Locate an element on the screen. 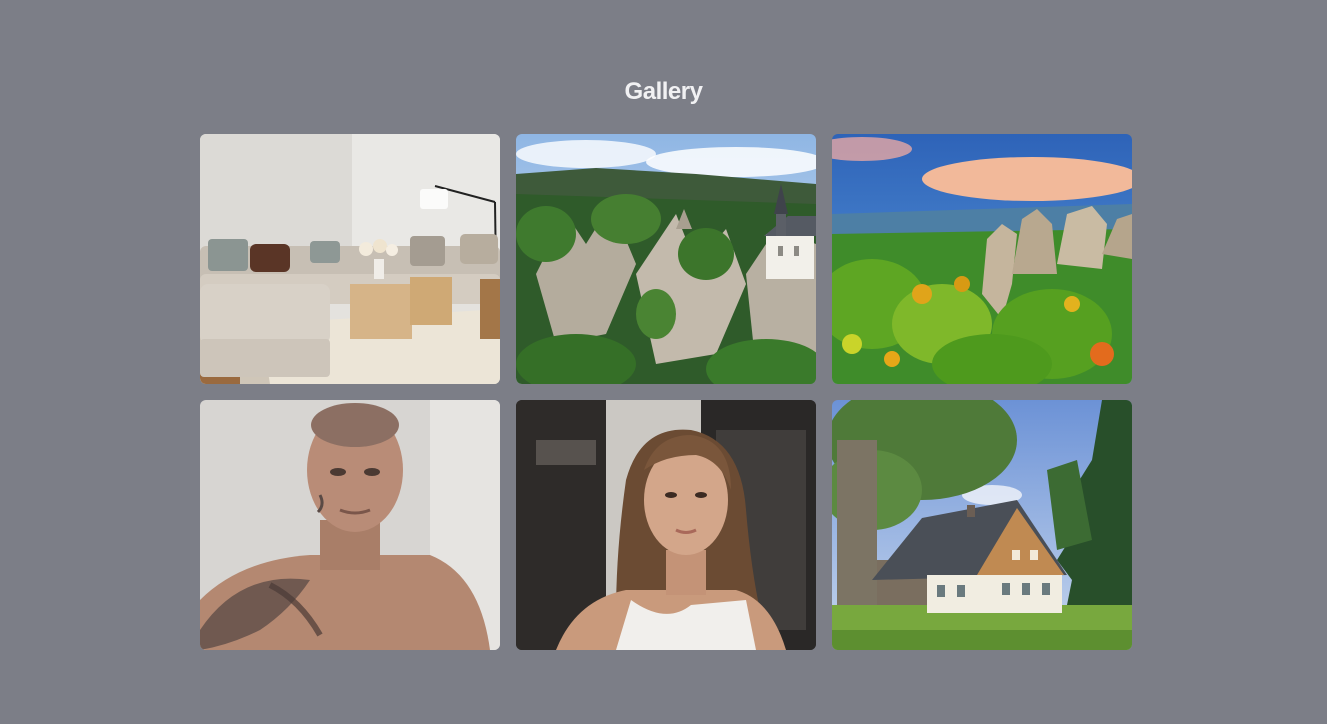  gallery-image-rock-chapel is located at coordinates (666, 259).